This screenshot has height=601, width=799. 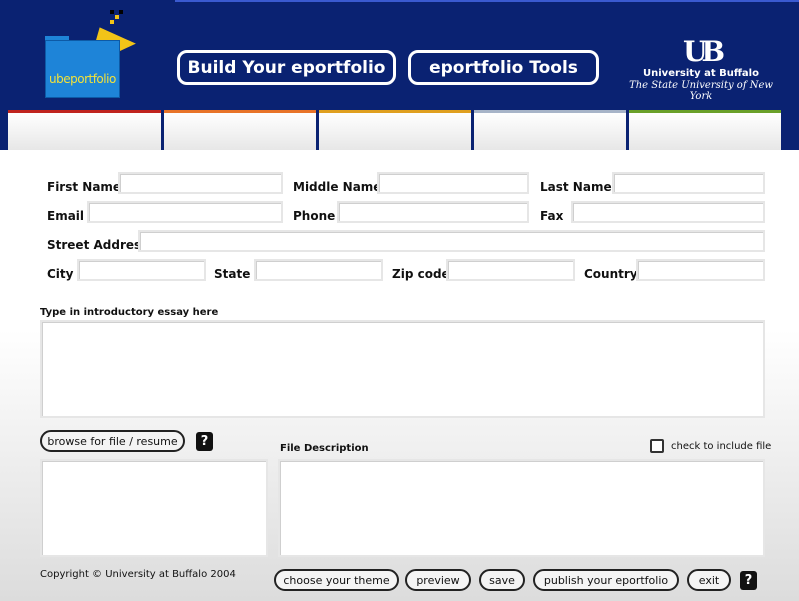 What do you see at coordinates (502, 580) in the screenshot?
I see `save-button: save` at bounding box center [502, 580].